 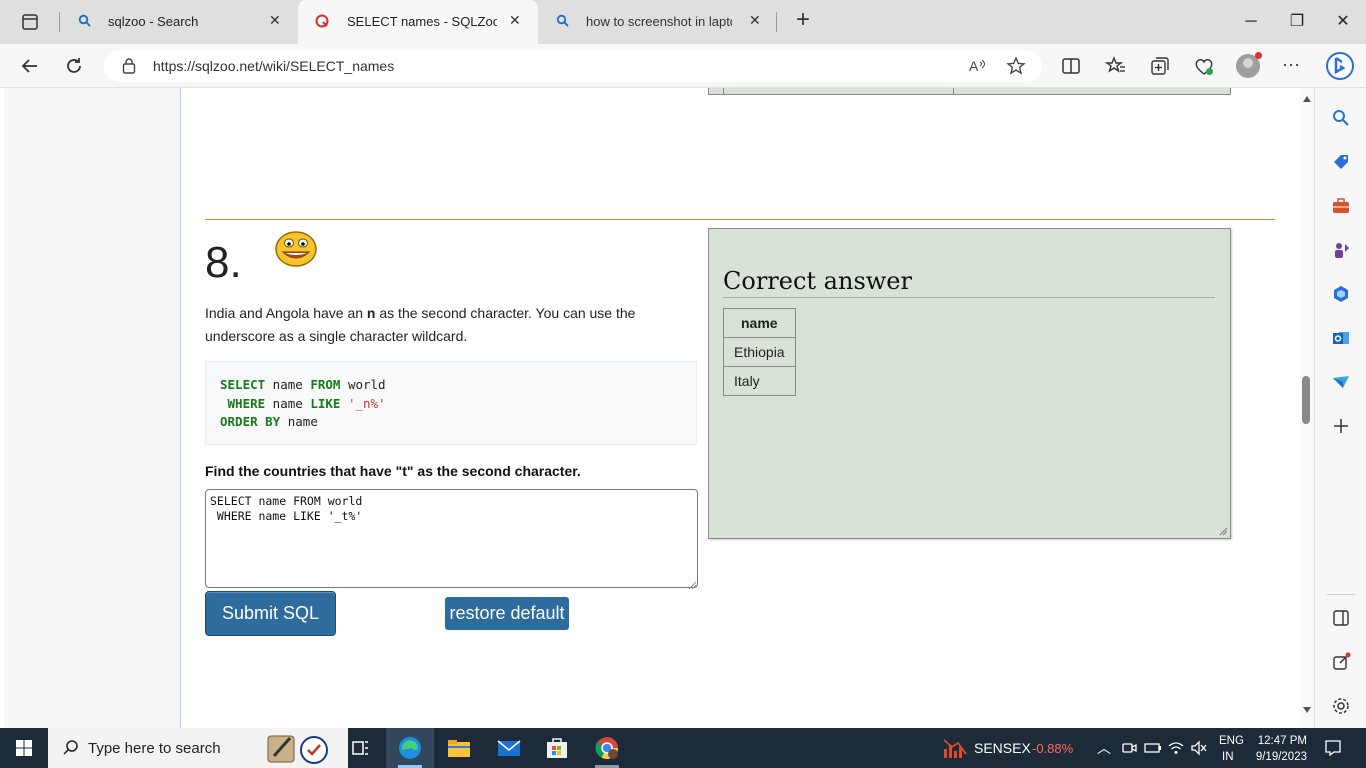 I want to click on restore-window-button: ❐, so click(x=1297, y=22).